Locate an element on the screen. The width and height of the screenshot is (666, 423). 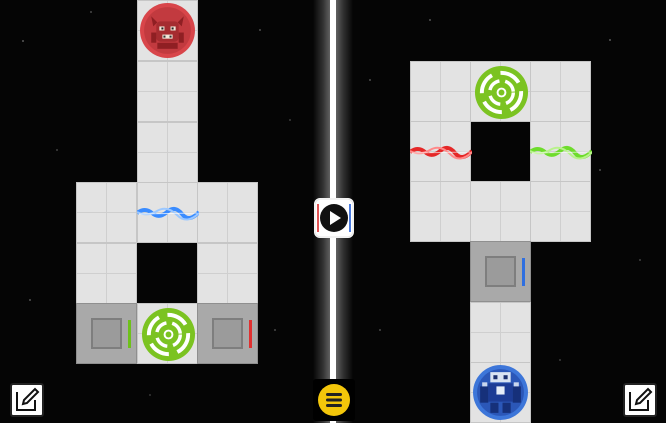
switch-blue-tile is located at coordinates (500, 271).